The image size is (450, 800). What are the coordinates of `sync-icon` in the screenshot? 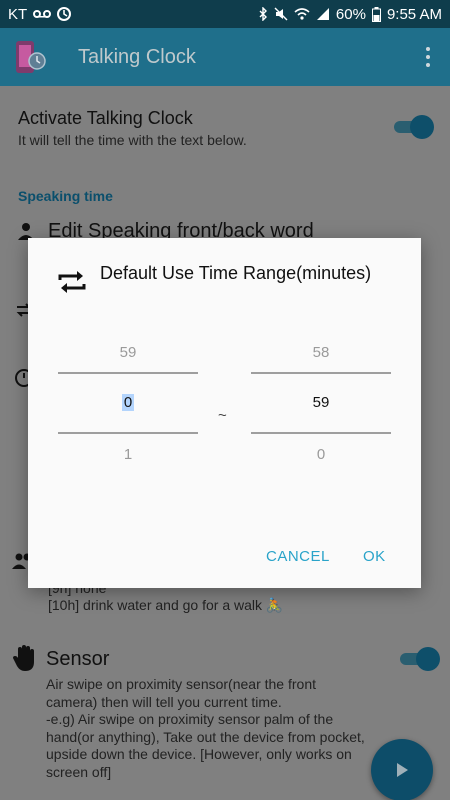 It's located at (64, 14).